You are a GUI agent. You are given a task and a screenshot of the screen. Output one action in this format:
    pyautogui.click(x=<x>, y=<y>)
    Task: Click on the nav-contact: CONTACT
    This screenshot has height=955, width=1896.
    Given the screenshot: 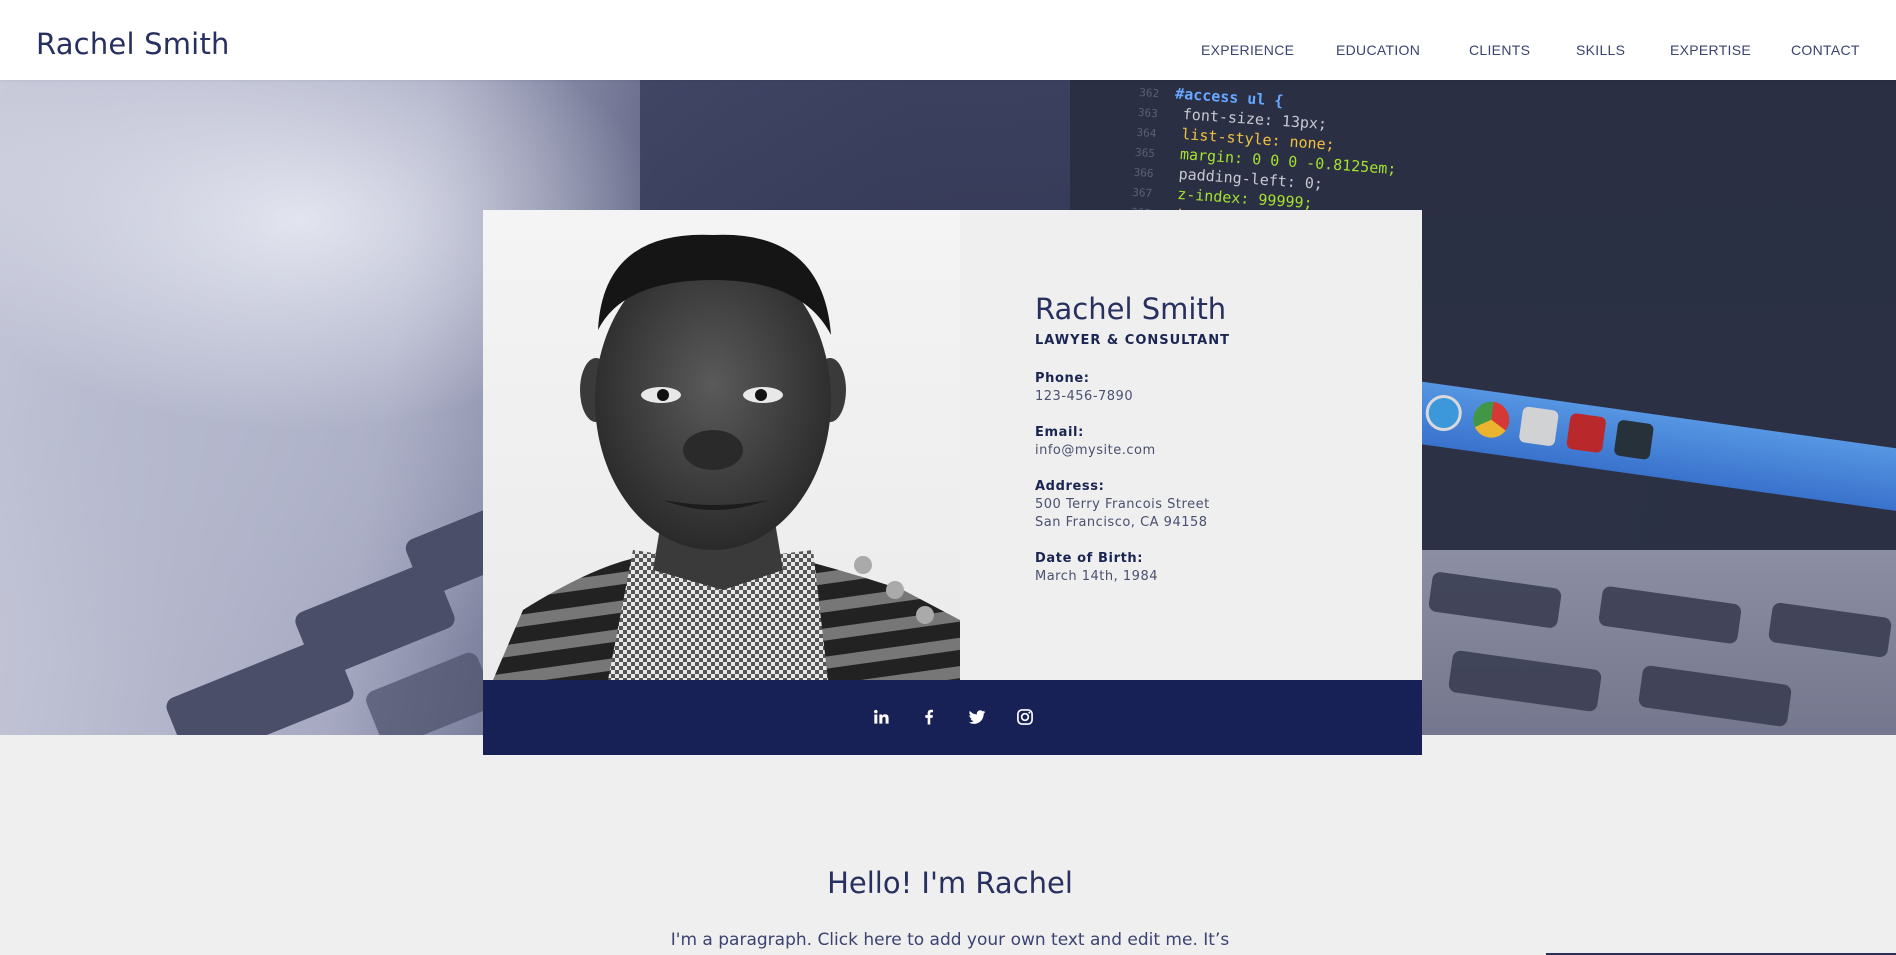 What is the action you would take?
    pyautogui.click(x=1825, y=50)
    